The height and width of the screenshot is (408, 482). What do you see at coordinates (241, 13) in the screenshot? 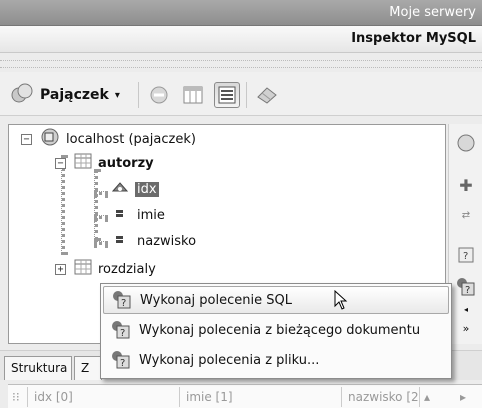
I see `window-title-bar: Moje serwery` at bounding box center [241, 13].